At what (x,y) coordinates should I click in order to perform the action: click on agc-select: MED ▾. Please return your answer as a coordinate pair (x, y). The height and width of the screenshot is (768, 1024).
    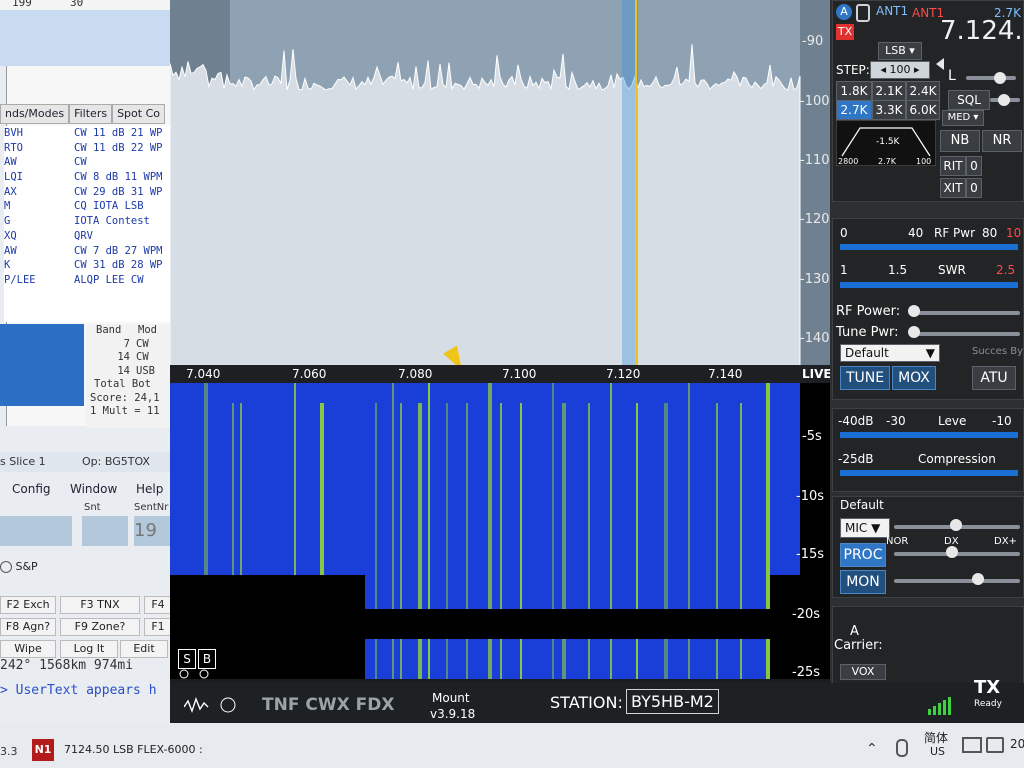
    Looking at the image, I should click on (963, 118).